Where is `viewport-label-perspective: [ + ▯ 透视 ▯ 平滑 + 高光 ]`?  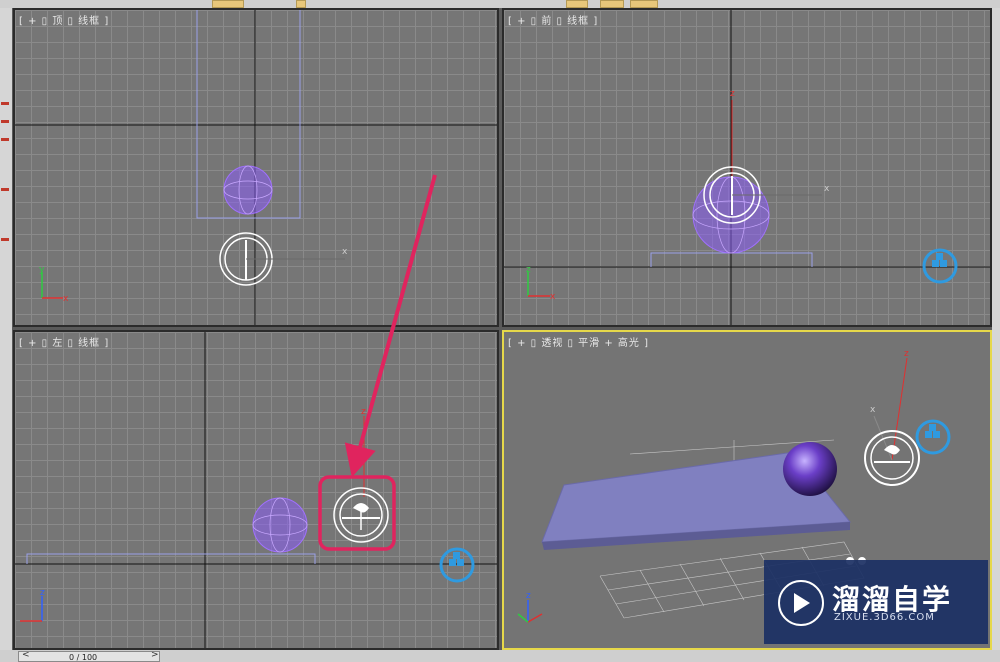 viewport-label-perspective: [ + ▯ 透视 ▯ 平滑 + 高光 ] is located at coordinates (578, 341).